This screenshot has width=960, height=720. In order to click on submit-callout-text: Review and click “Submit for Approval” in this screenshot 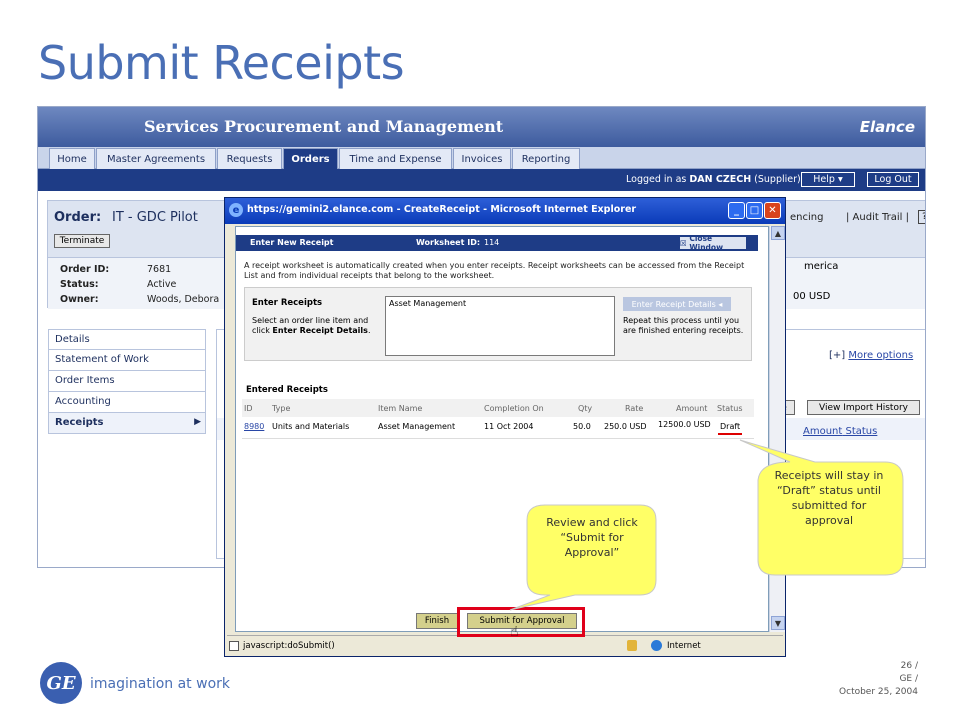, I will do `click(592, 537)`.